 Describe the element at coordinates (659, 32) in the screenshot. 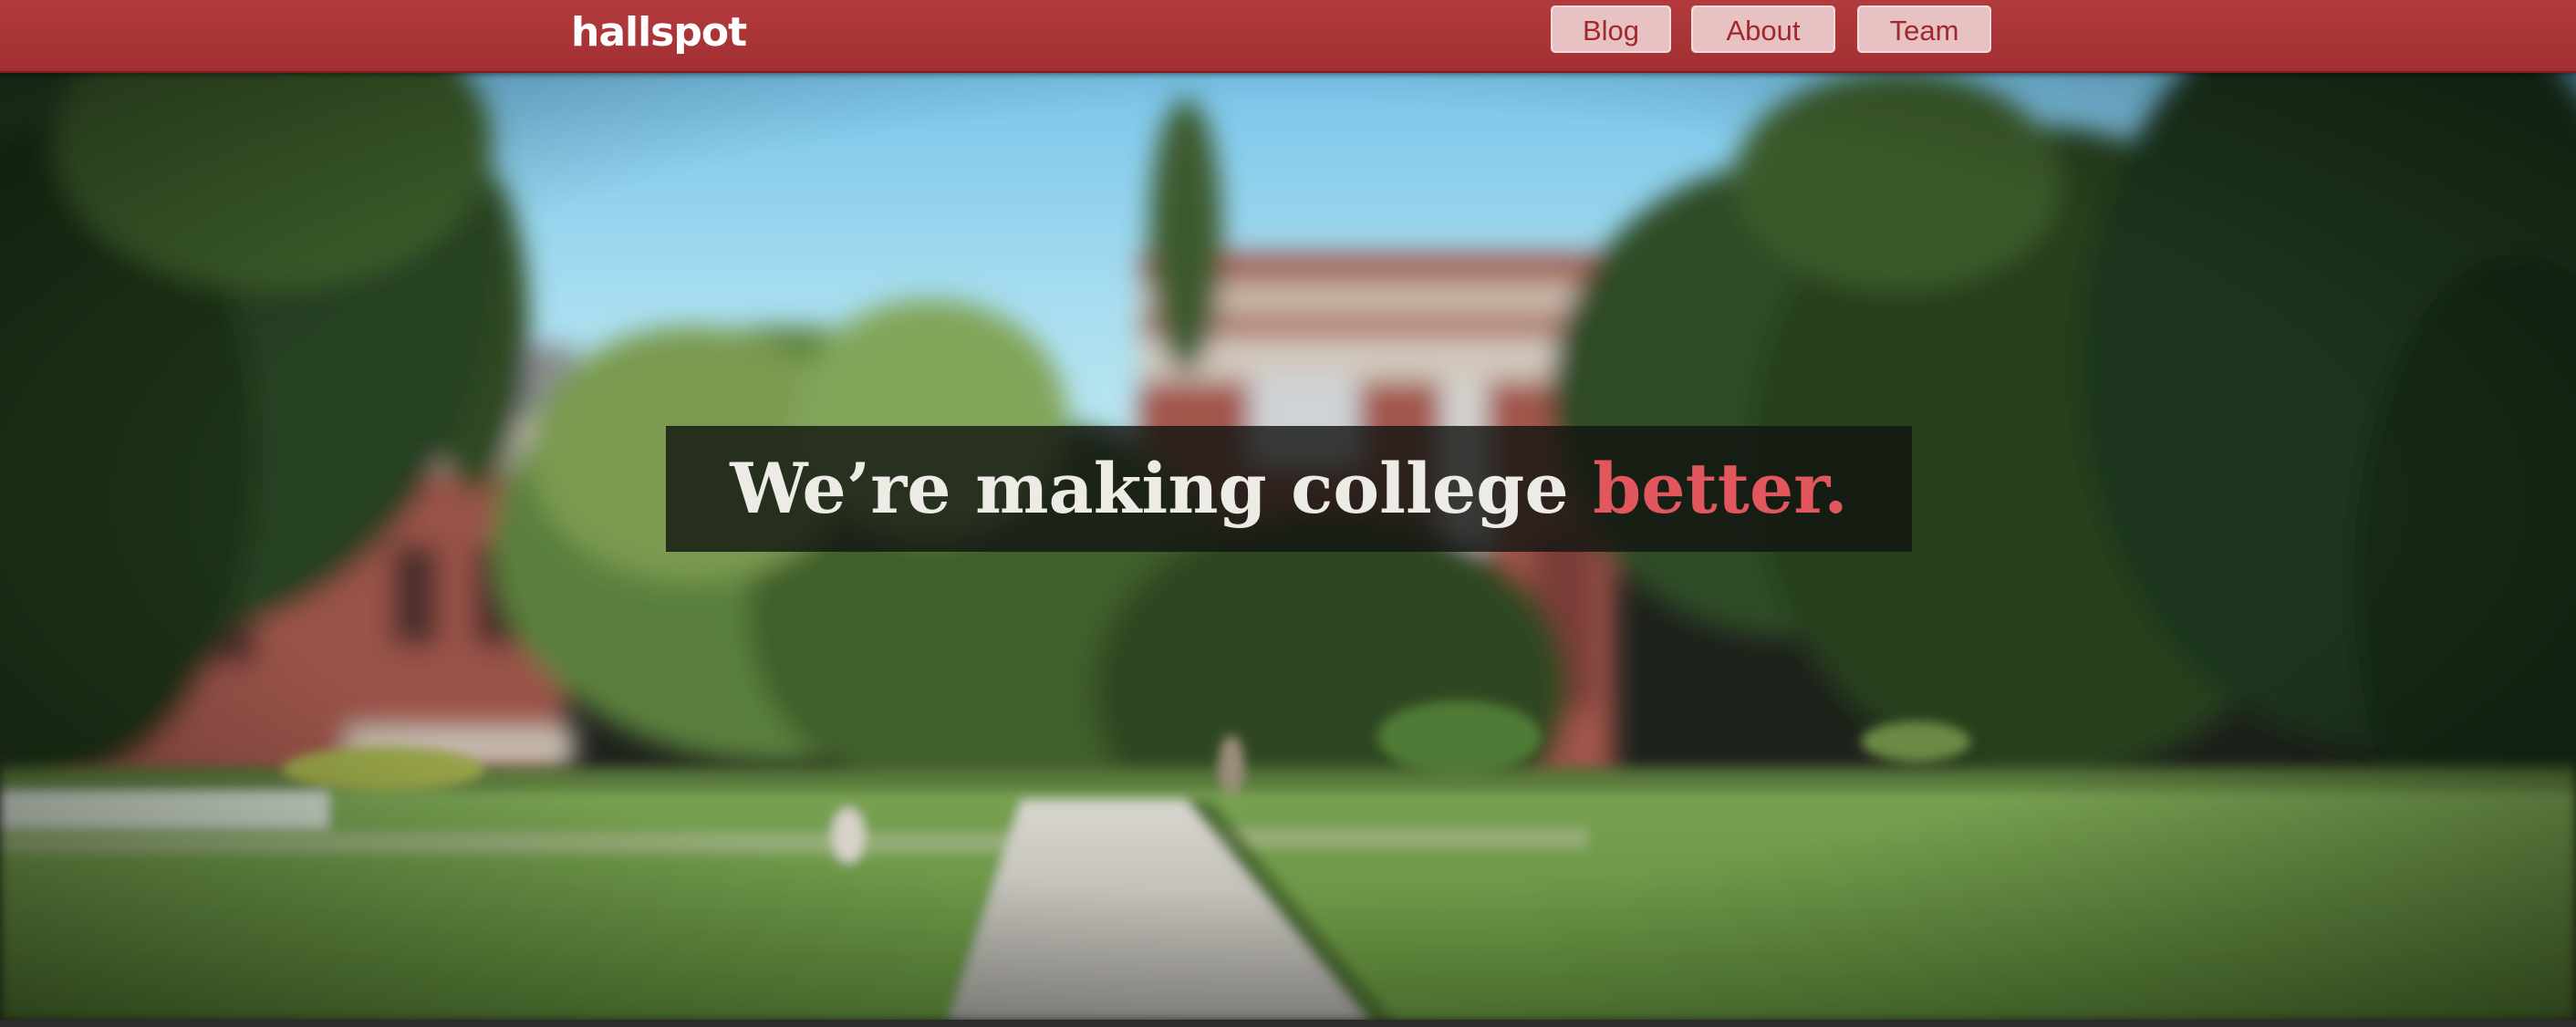

I see `hallspot-logo: hallspot` at that location.